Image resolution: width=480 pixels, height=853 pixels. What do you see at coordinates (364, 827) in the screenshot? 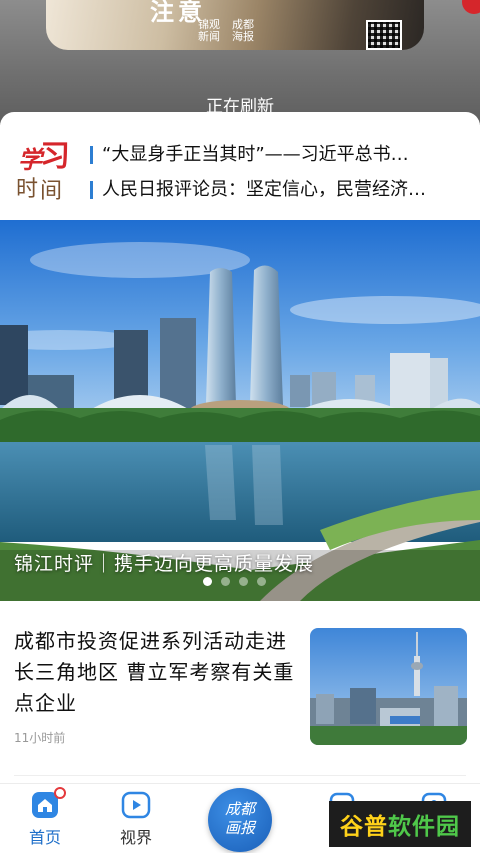
I see `watermark-part-a: 谷普` at bounding box center [364, 827].